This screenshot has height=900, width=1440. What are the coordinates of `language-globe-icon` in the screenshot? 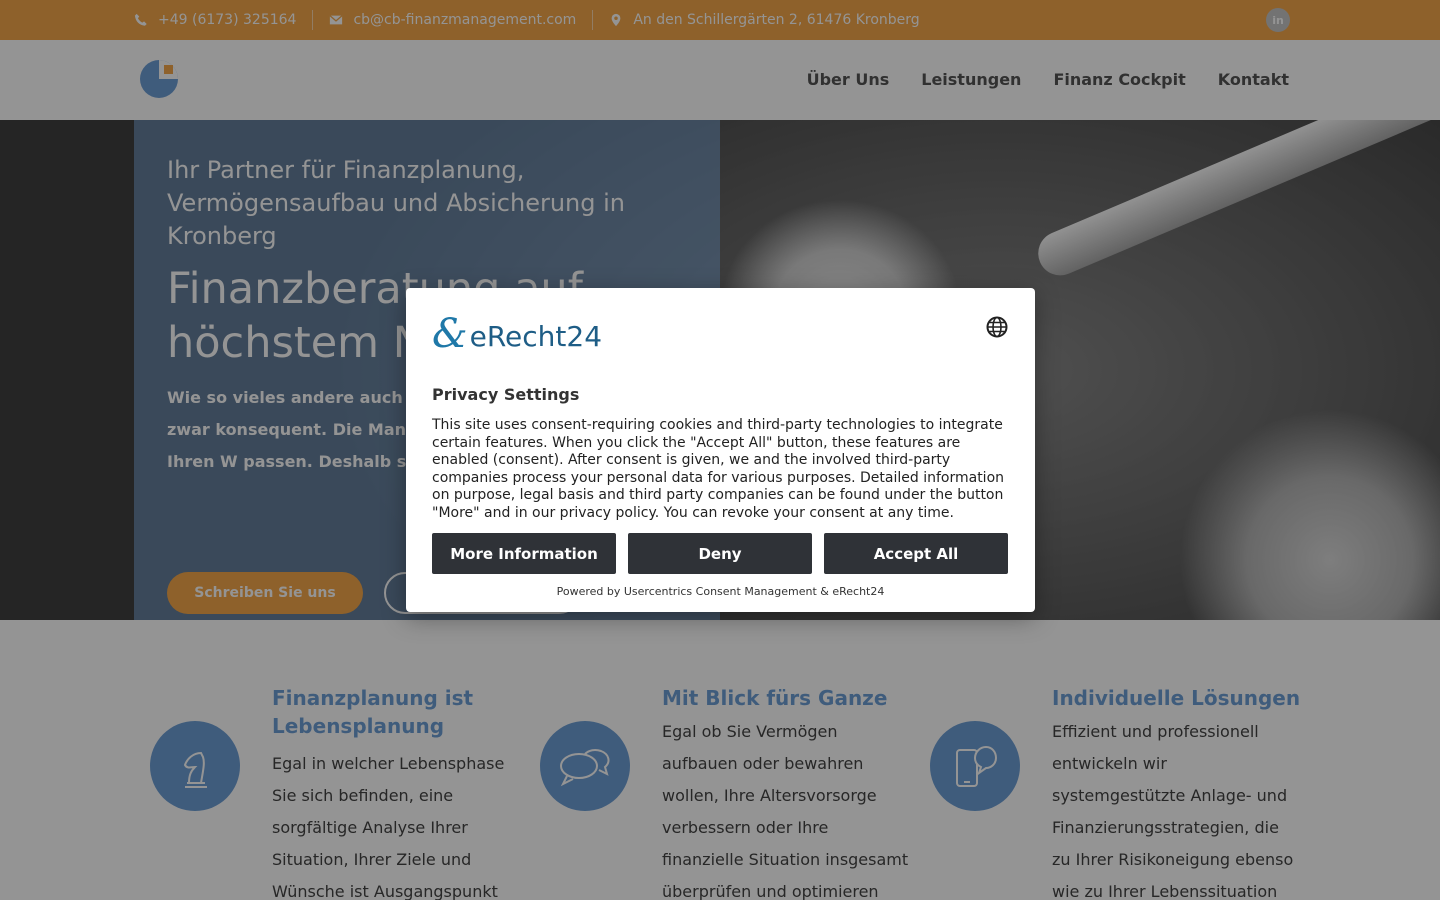 It's located at (997, 327).